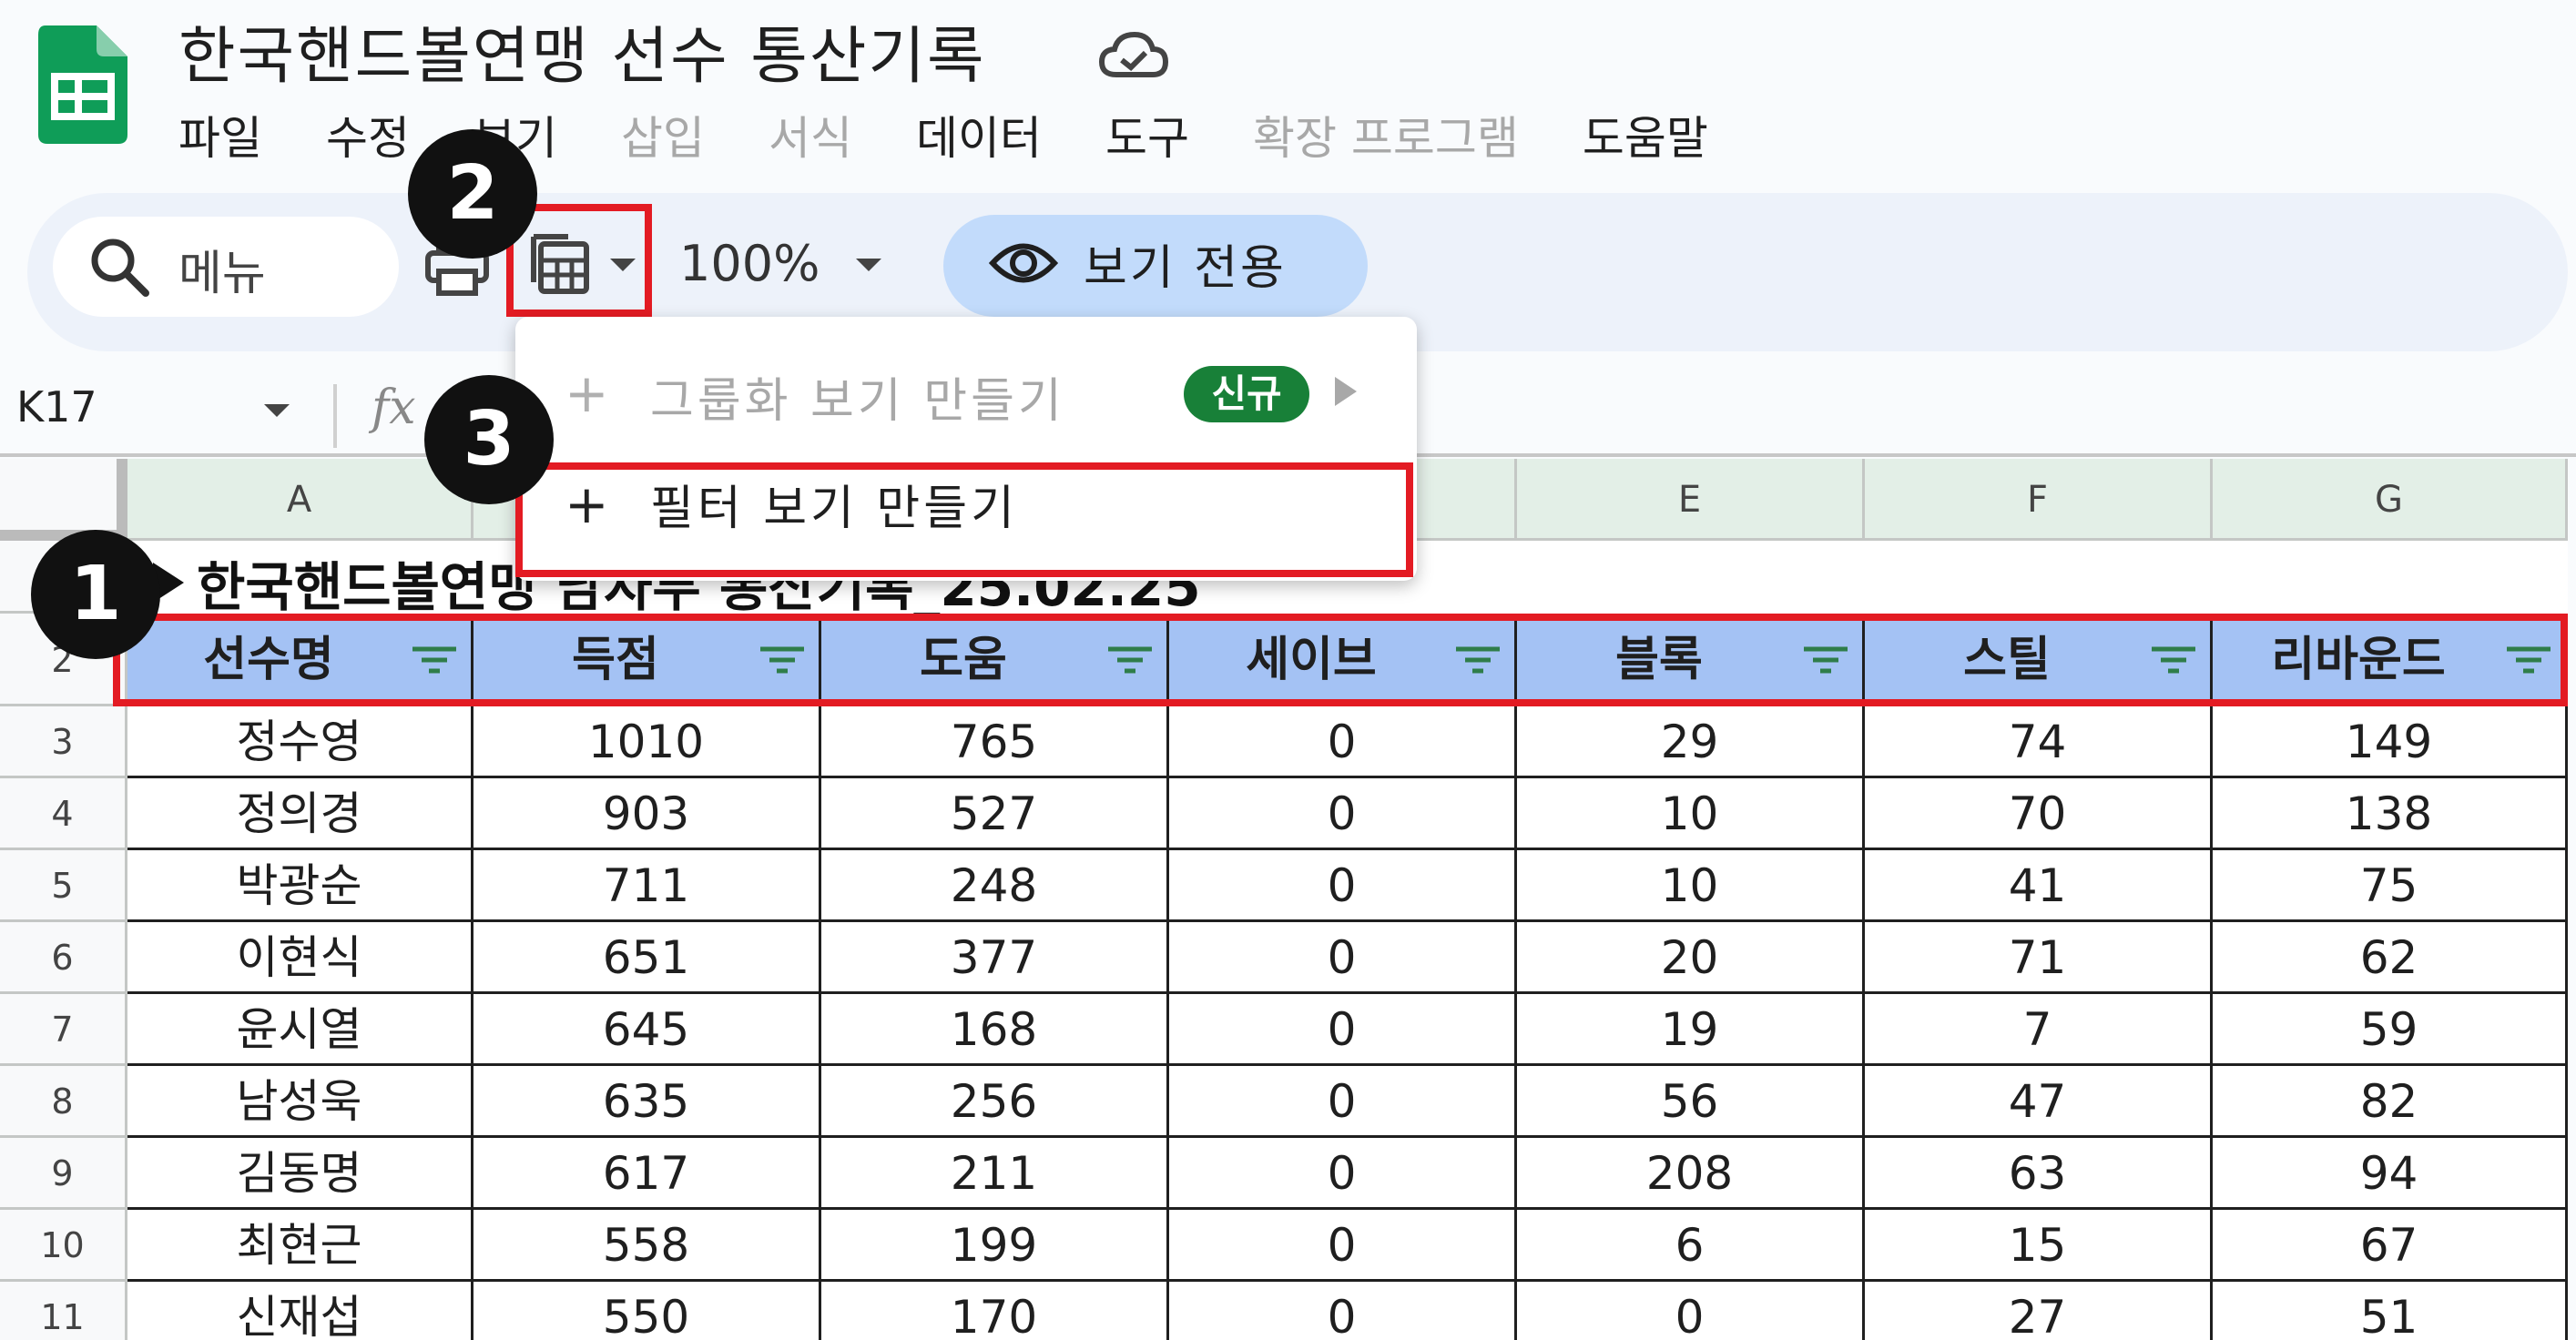 The image size is (2576, 1340). Describe the element at coordinates (1691, 958) in the screenshot. I see `table-cell: 20` at that location.